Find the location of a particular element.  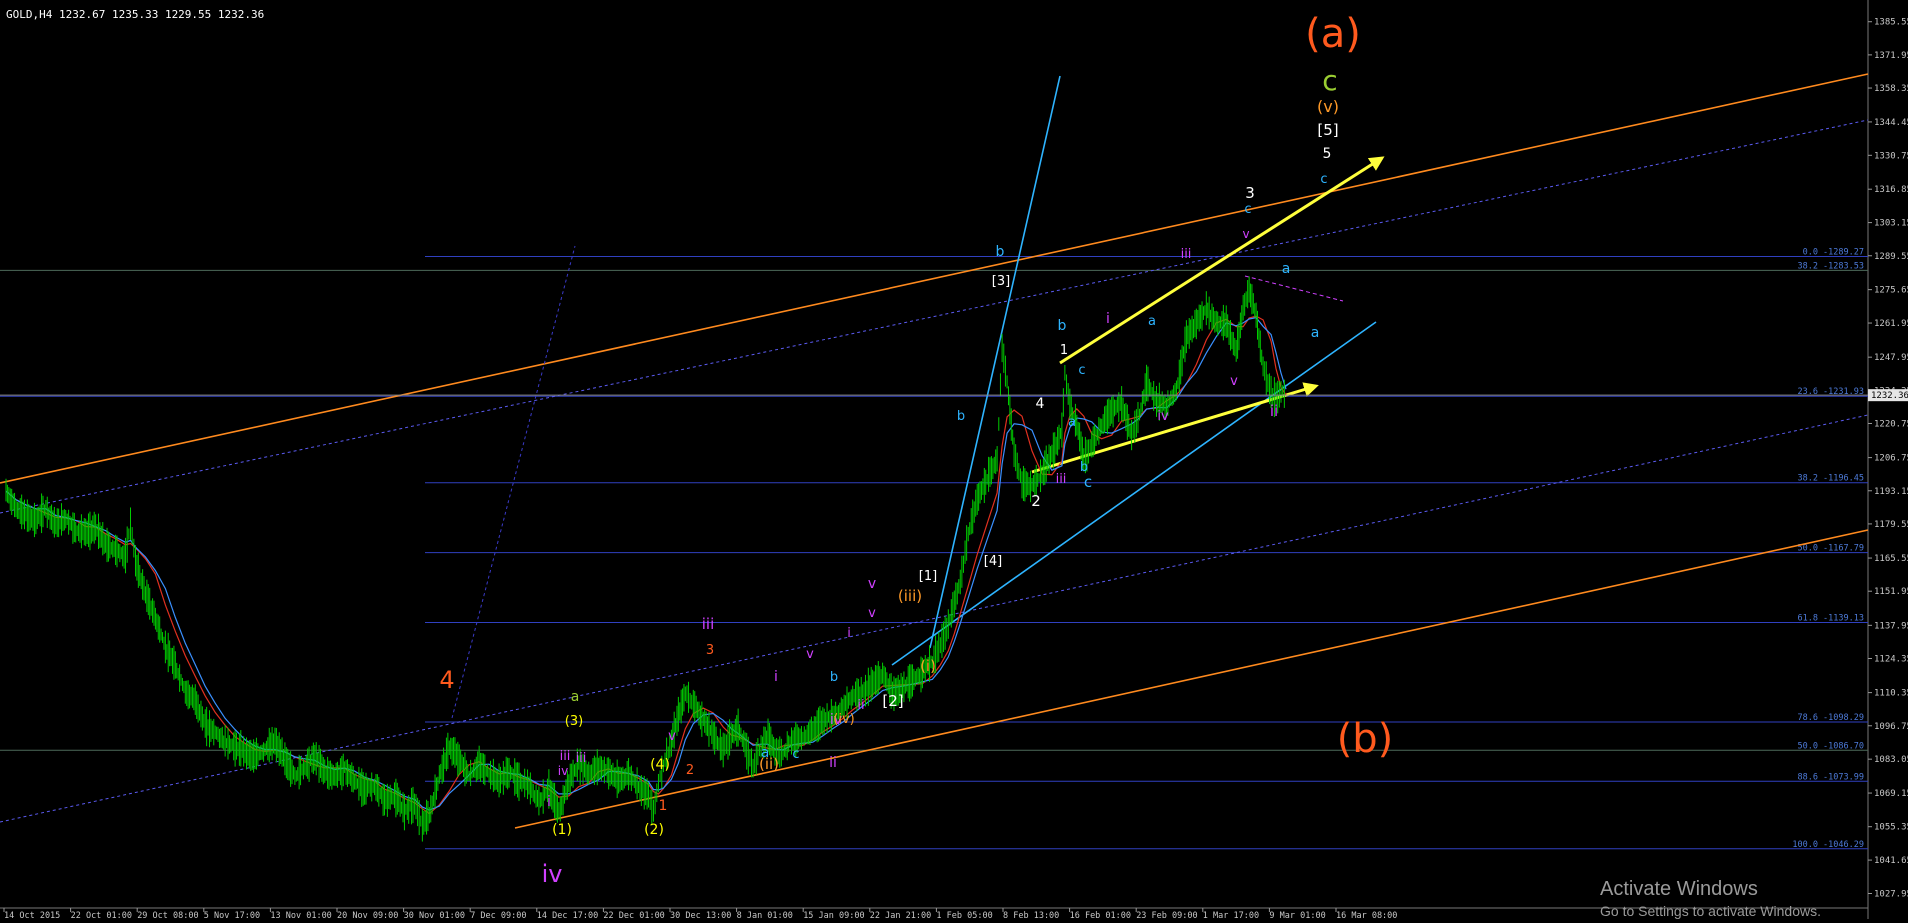

y-tick-label: 1247.95 is located at coordinates (1891, 358).